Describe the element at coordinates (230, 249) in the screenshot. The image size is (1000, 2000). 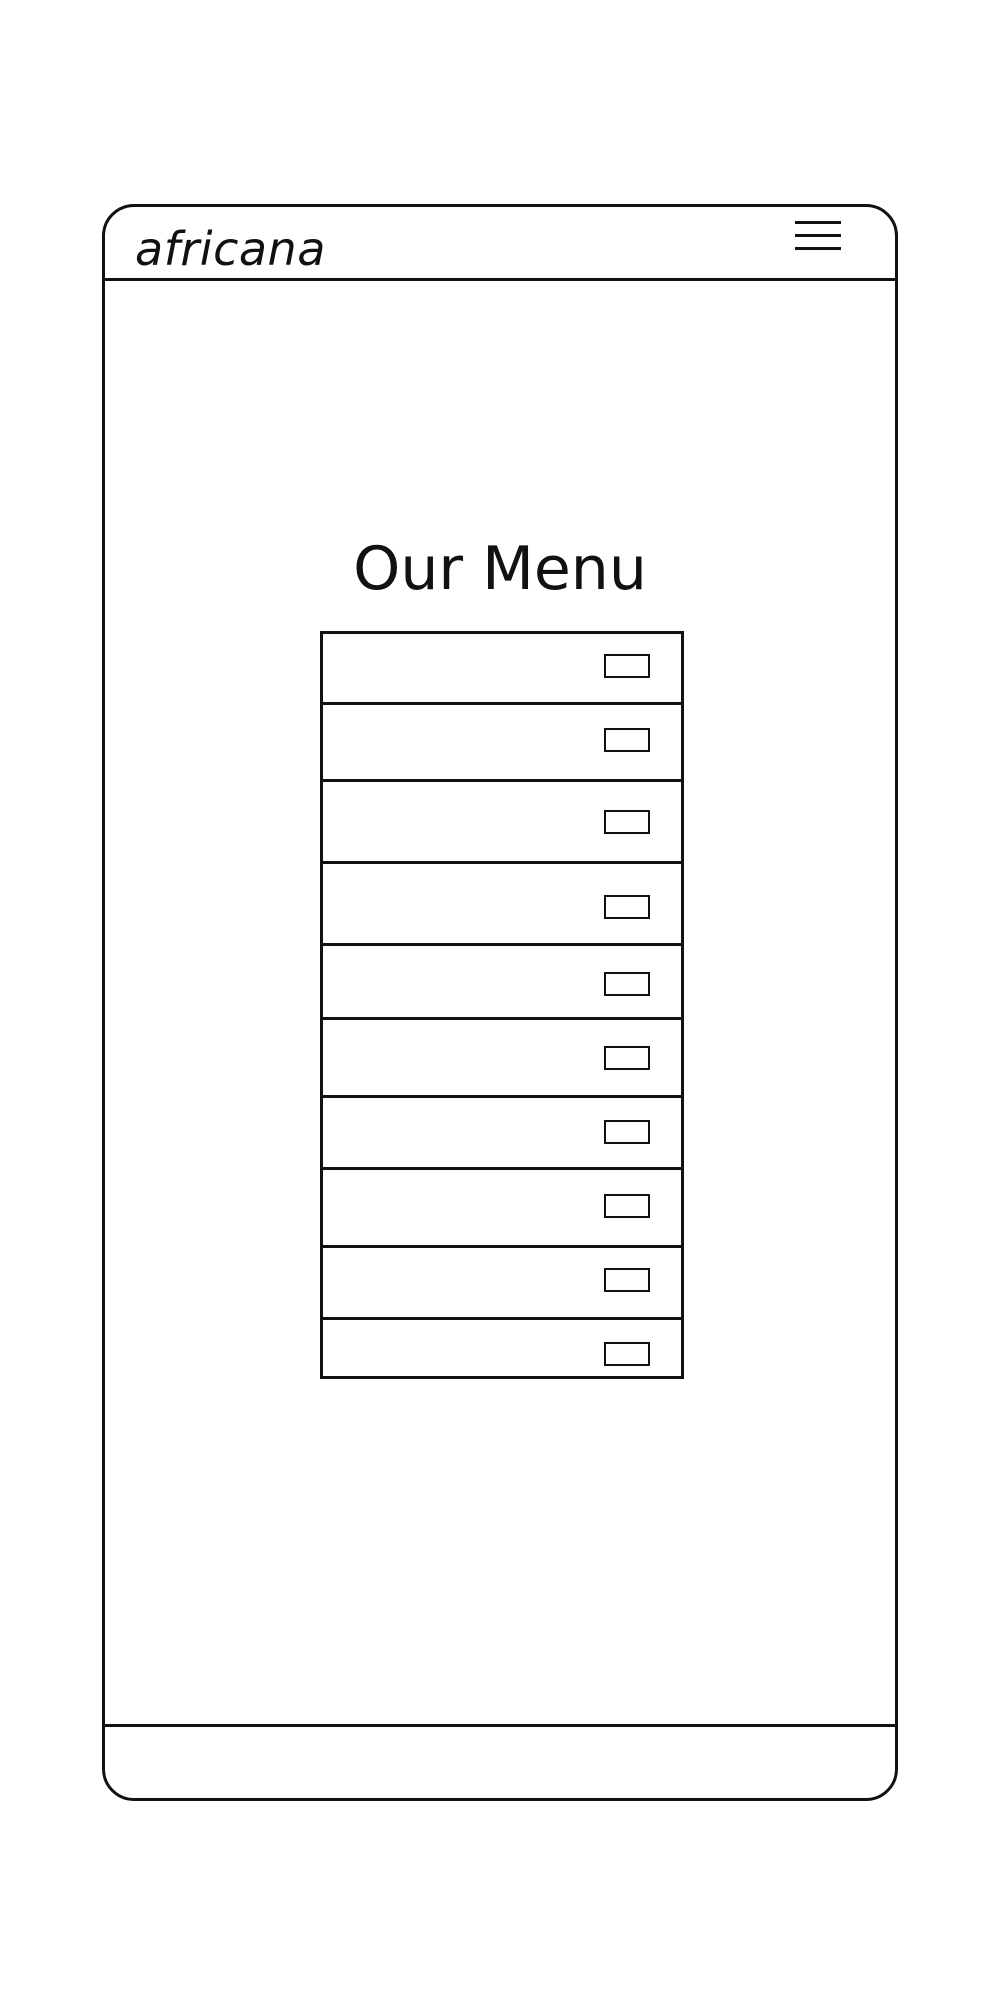
I see `brand-logo: africana` at that location.